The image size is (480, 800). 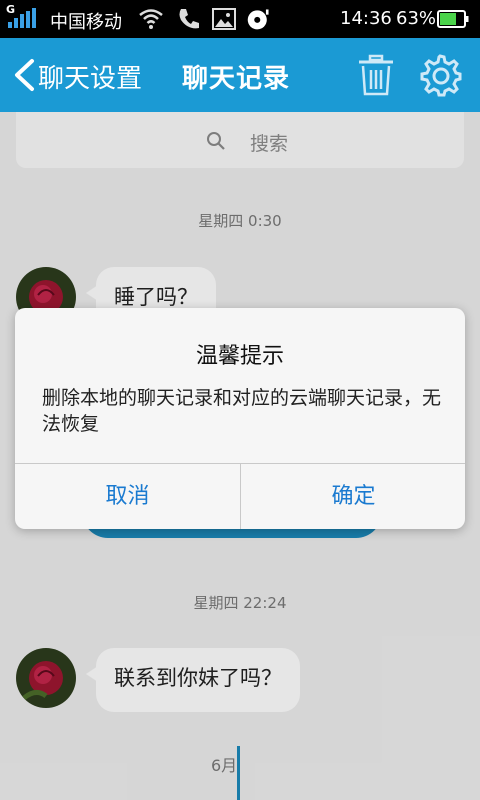 I want to click on back-chevron-icon, so click(x=24, y=75).